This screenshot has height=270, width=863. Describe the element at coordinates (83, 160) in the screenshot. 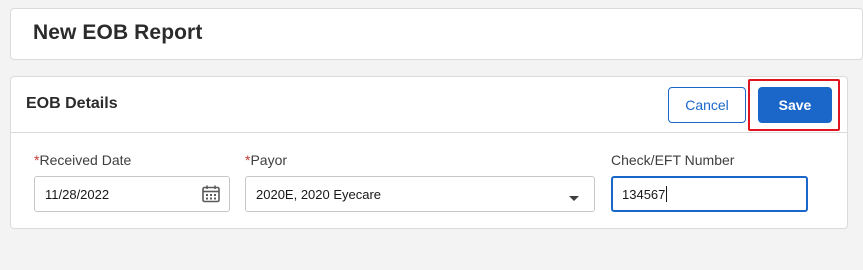

I see `received-date-label: *Received Date` at that location.